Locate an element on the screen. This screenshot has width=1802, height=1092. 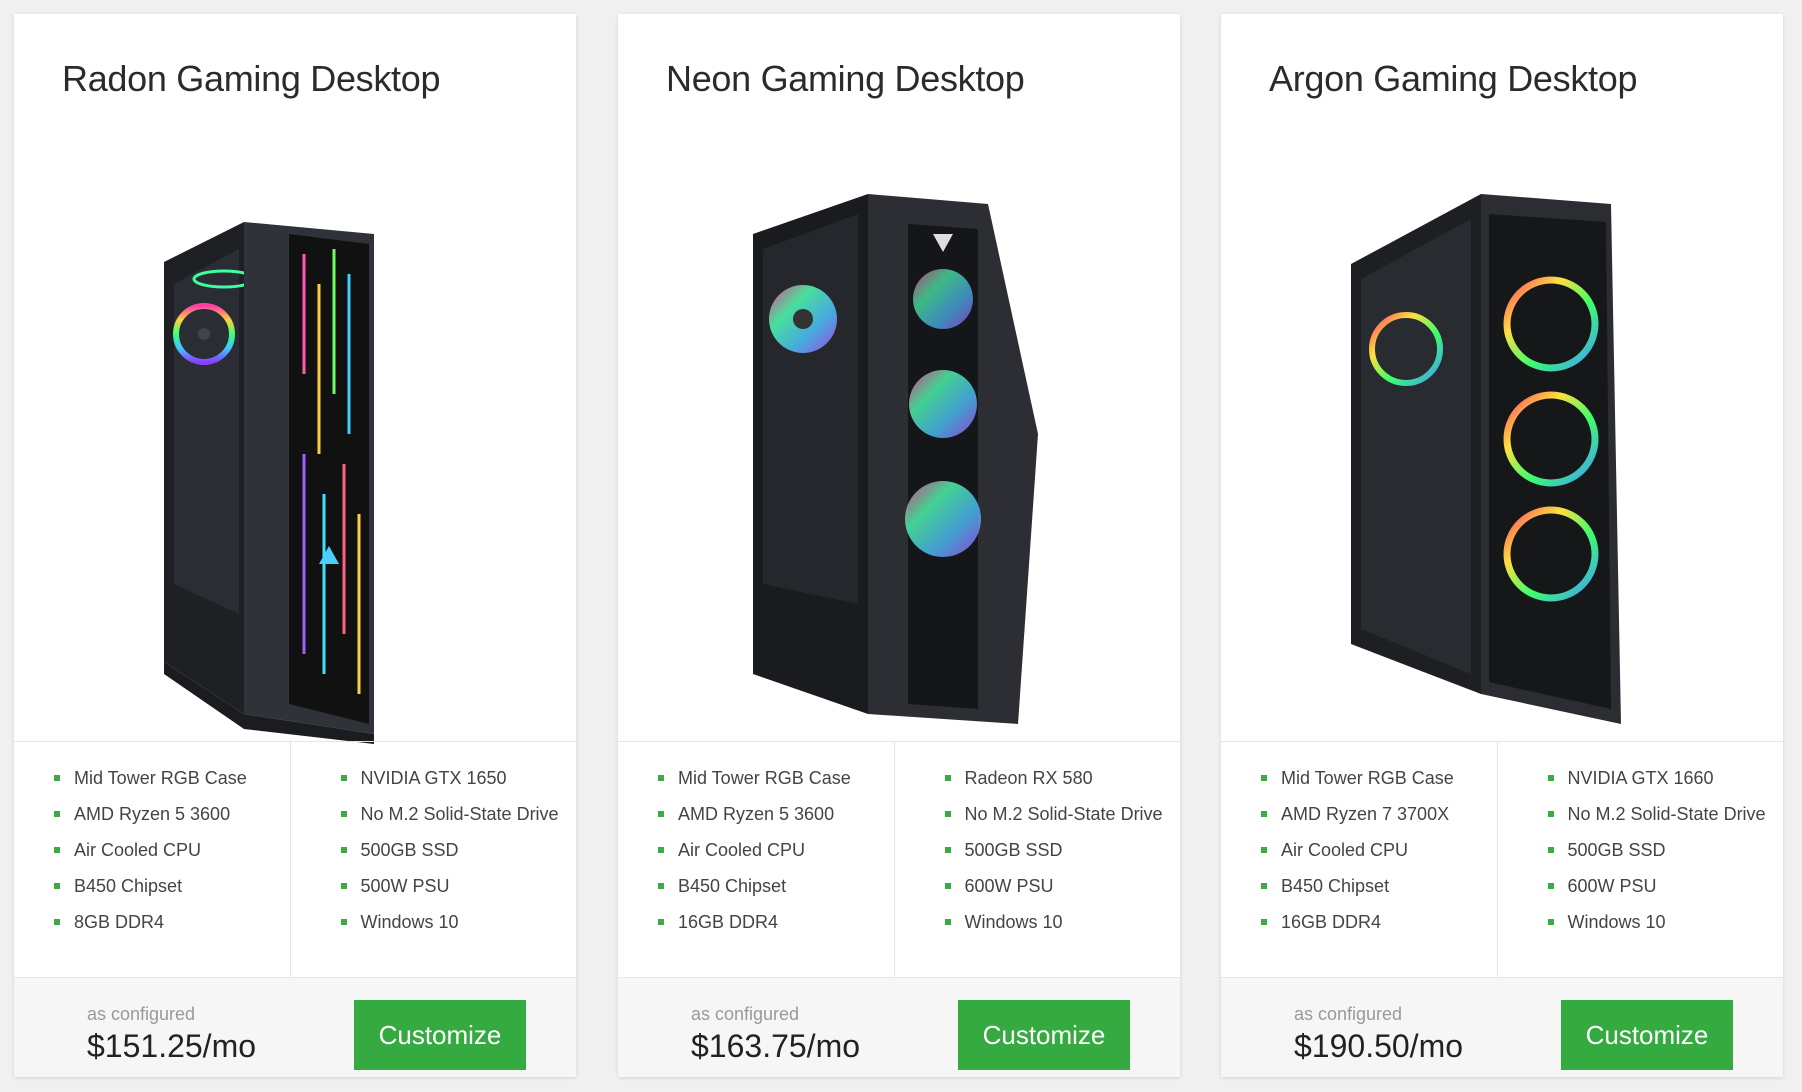
spec-item: NVIDIA GTX 1660 is located at coordinates (1665, 778).